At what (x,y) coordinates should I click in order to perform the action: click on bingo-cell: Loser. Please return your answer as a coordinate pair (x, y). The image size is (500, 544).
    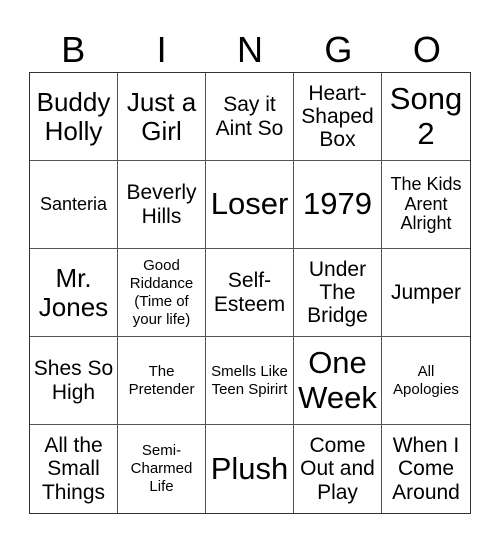
    Looking at the image, I should click on (250, 205).